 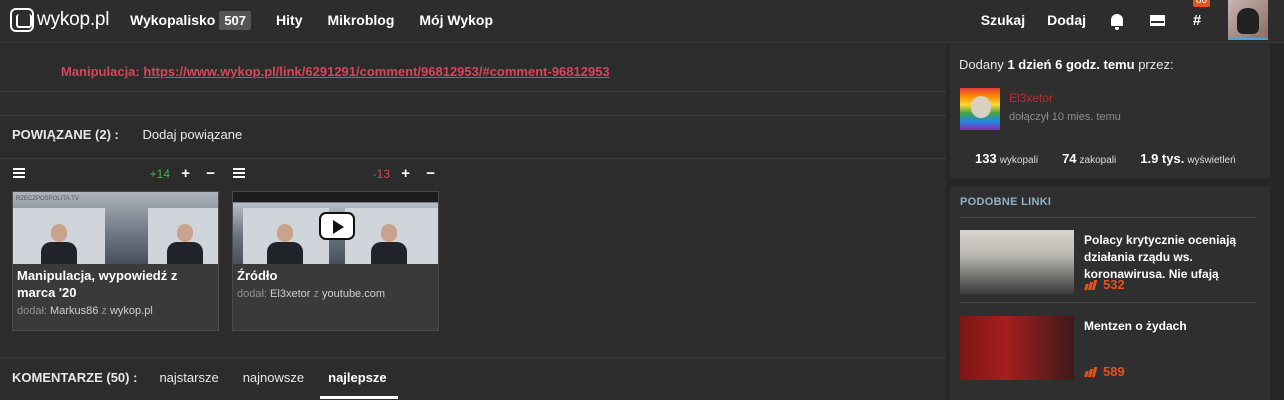 What do you see at coordinates (116, 175) in the screenshot?
I see `card-toolbar: +14 + −` at bounding box center [116, 175].